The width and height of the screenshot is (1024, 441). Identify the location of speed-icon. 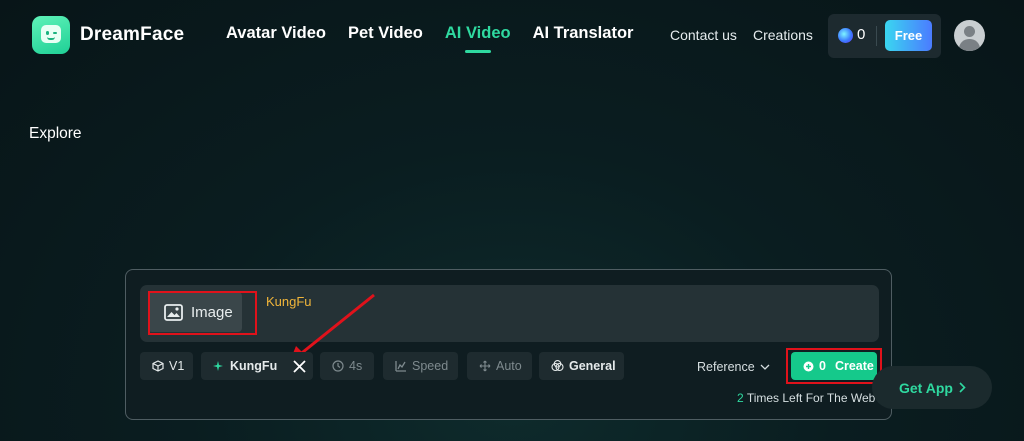
(400, 366).